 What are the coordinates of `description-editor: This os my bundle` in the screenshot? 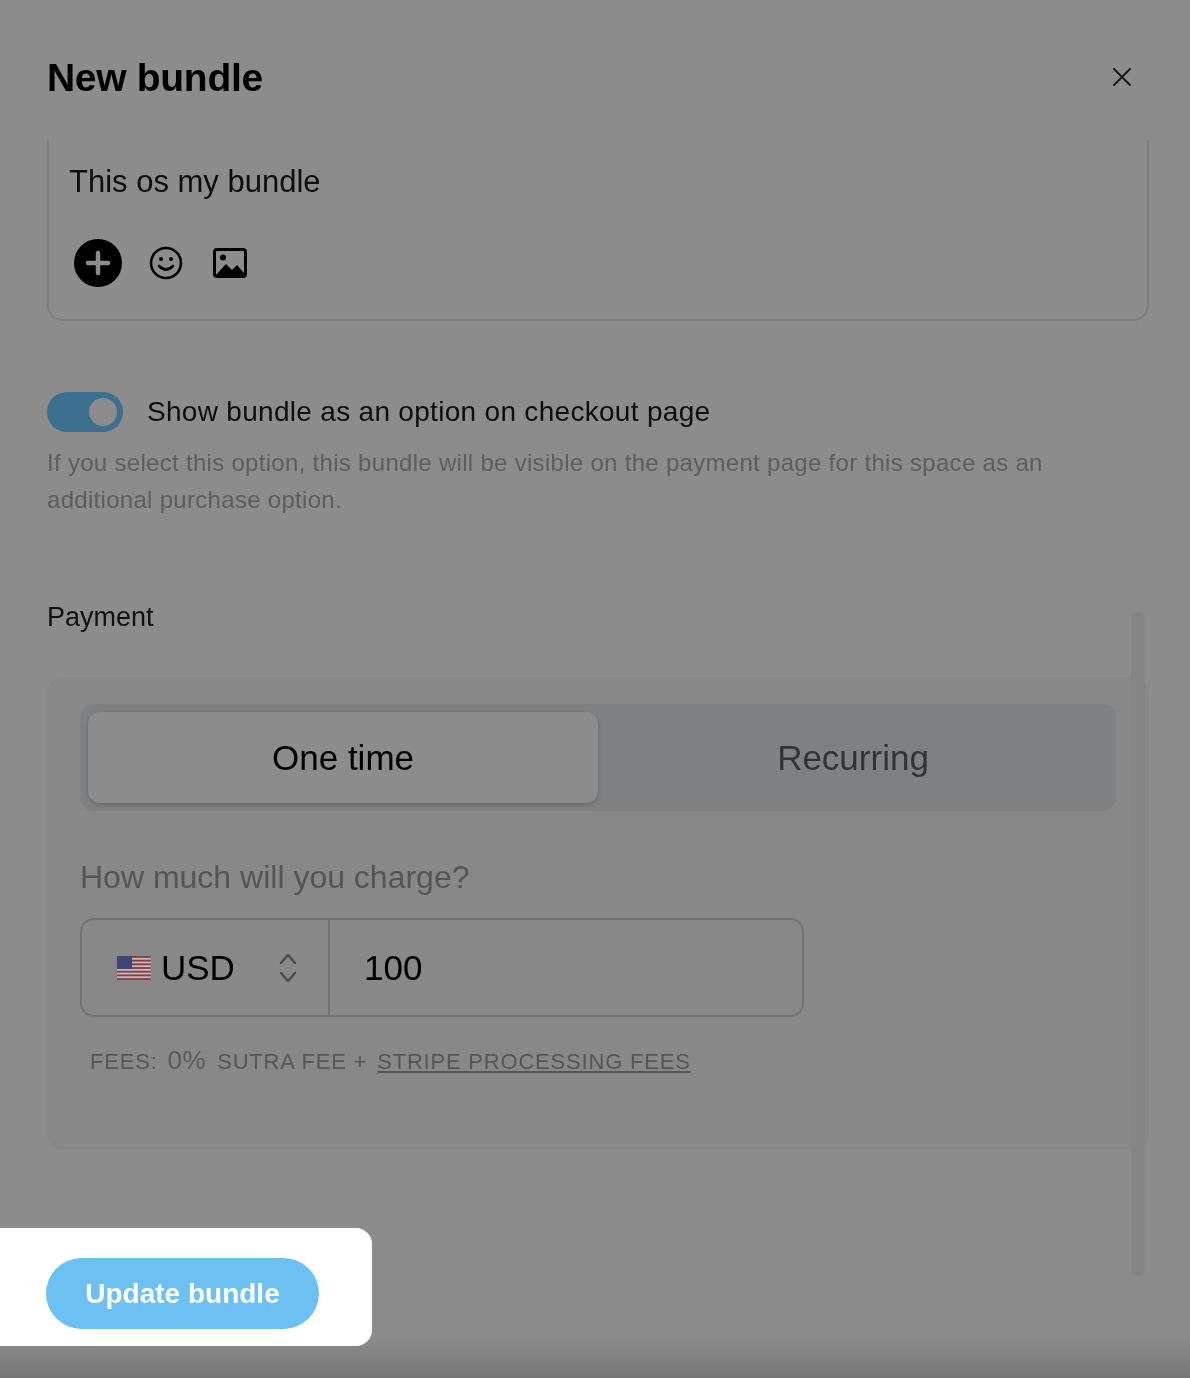 It's located at (598, 230).